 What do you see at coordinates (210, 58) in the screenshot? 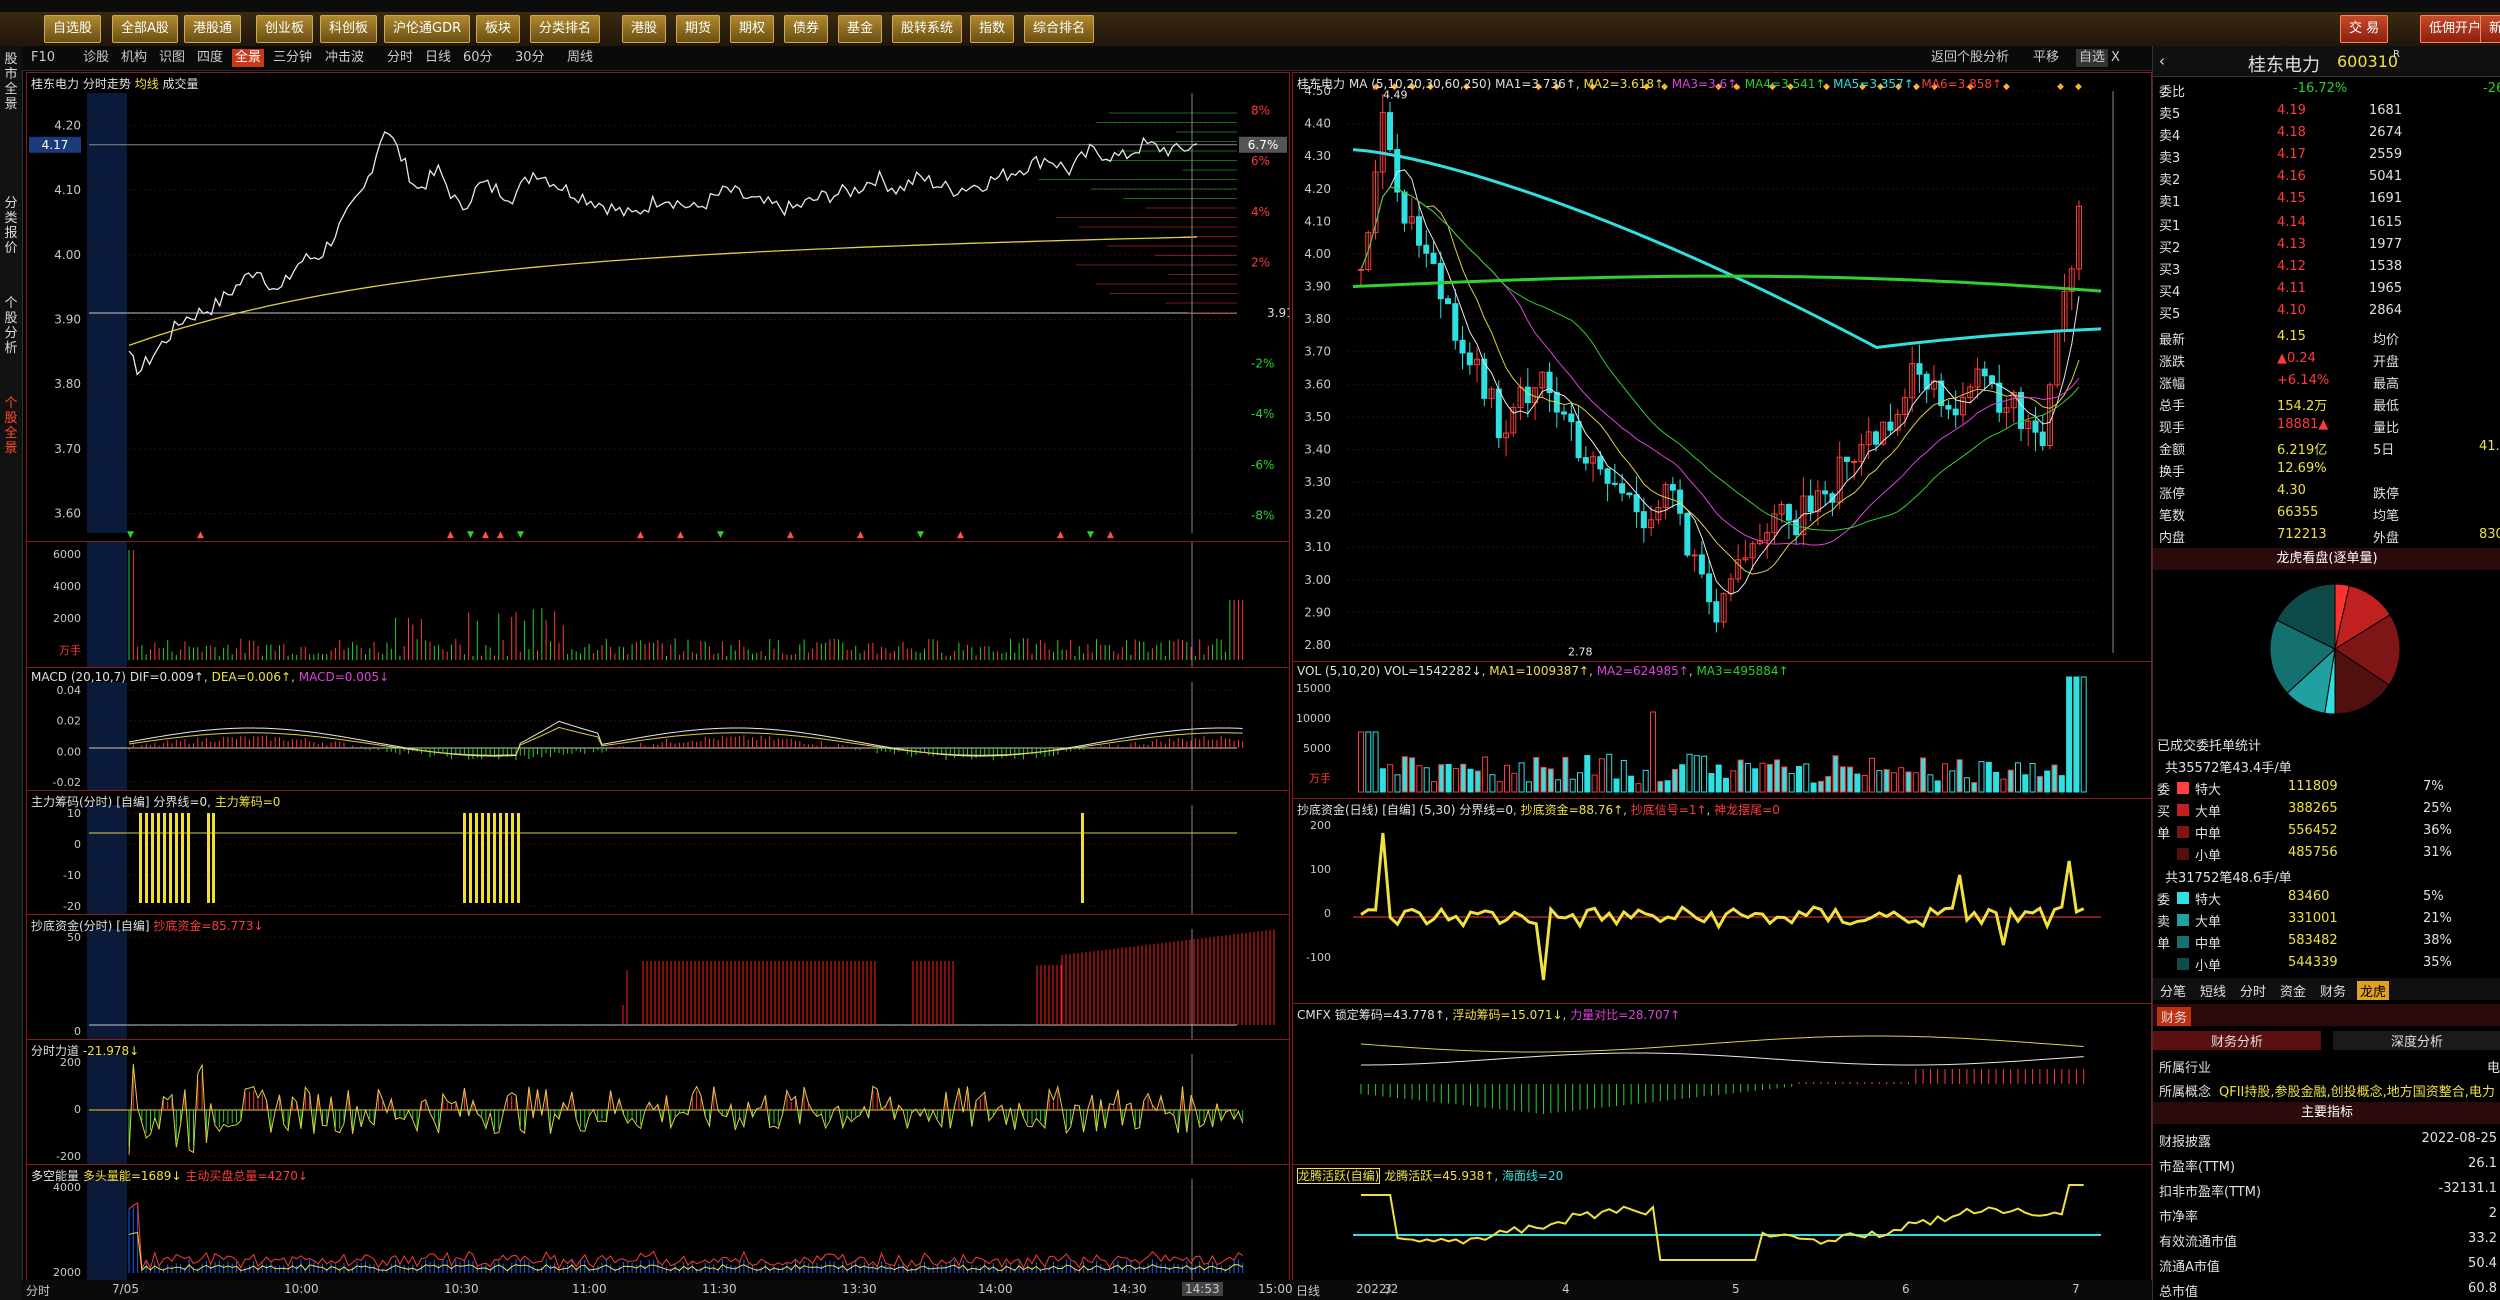
I see `toolbar-item-4: 四度` at bounding box center [210, 58].